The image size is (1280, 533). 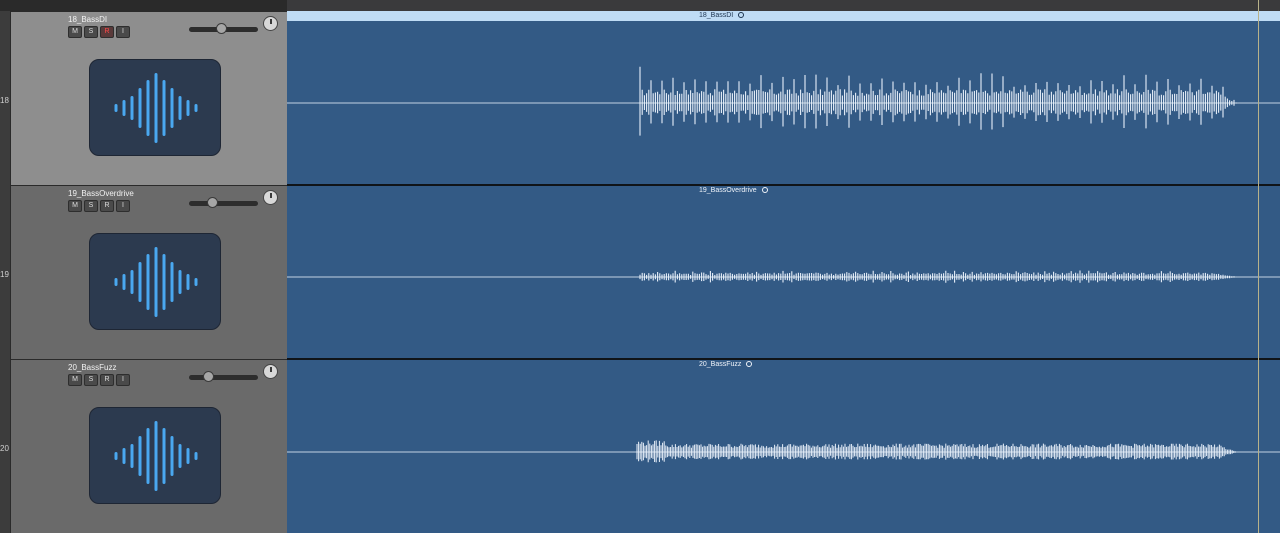 I want to click on track-name: 18_BassDI, so click(x=87, y=19).